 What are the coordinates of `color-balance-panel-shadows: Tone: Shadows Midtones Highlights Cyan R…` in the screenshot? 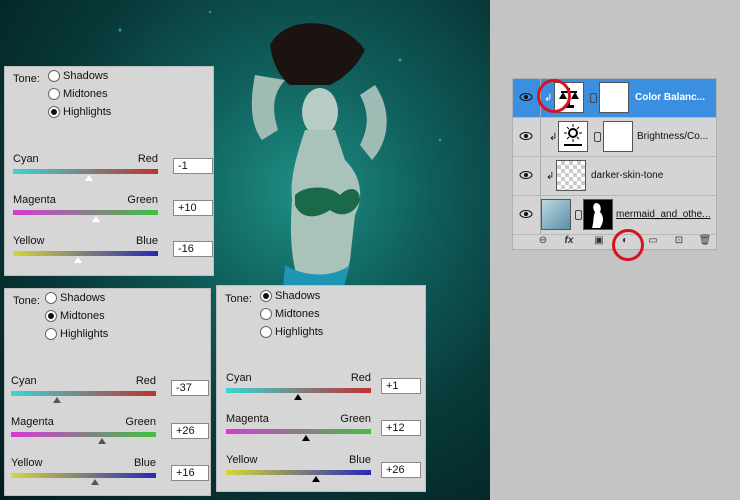 It's located at (321, 388).